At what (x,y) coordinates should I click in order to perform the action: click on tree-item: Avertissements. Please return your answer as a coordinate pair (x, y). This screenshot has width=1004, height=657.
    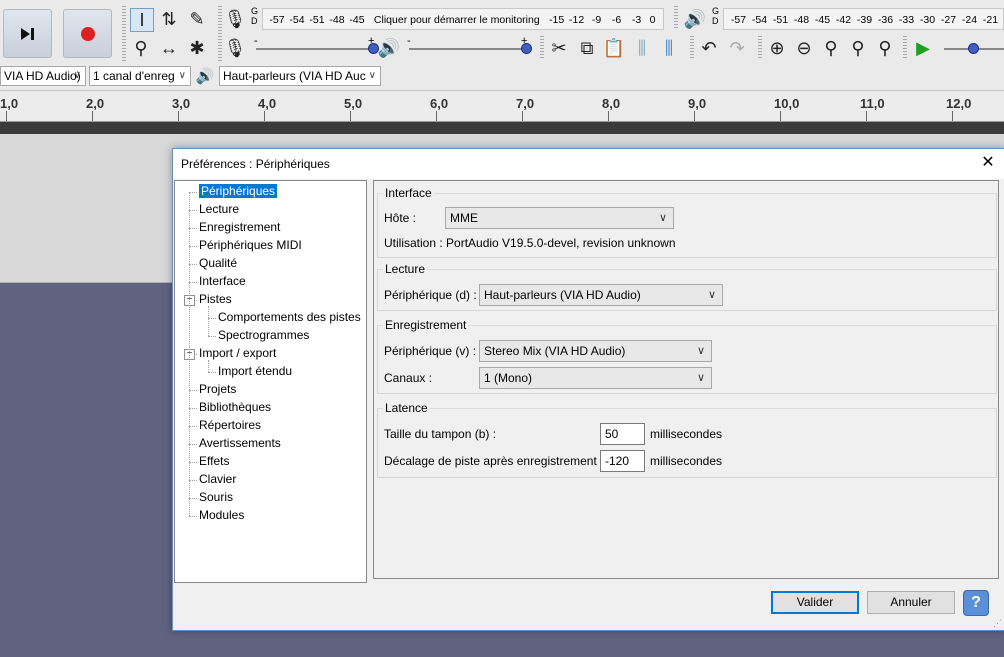
    Looking at the image, I should click on (240, 443).